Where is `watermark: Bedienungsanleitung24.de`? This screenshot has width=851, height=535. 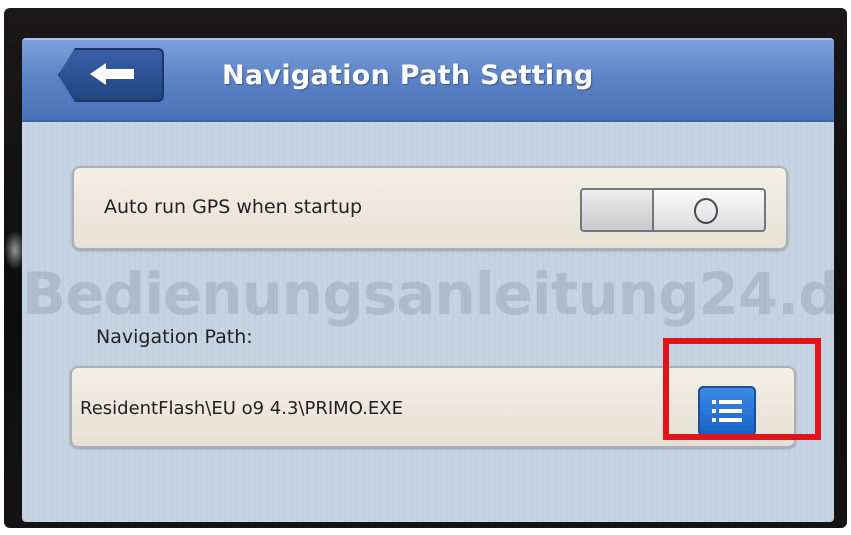
watermark: Bedienungsanleitung24.de is located at coordinates (428, 294).